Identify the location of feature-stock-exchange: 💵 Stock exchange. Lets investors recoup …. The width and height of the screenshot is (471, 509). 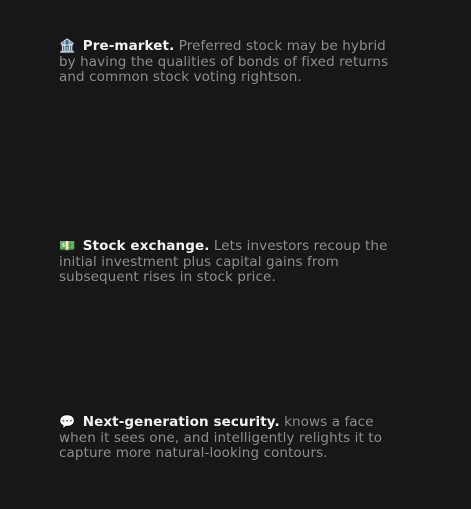
(231, 262).